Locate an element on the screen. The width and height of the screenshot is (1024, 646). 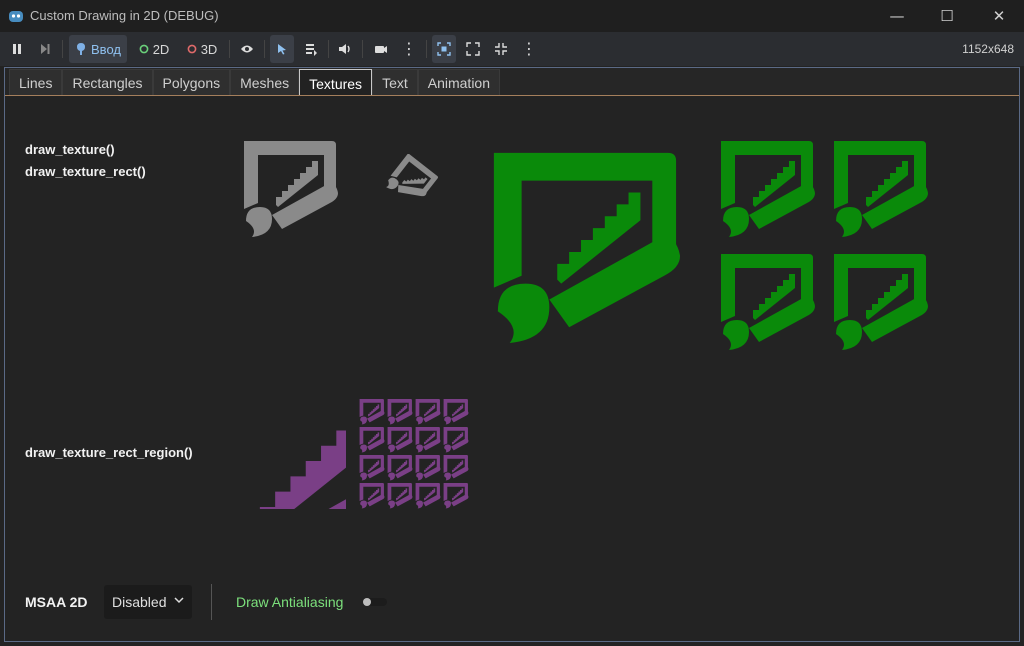
circle-3d-icon is located at coordinates (192, 49).